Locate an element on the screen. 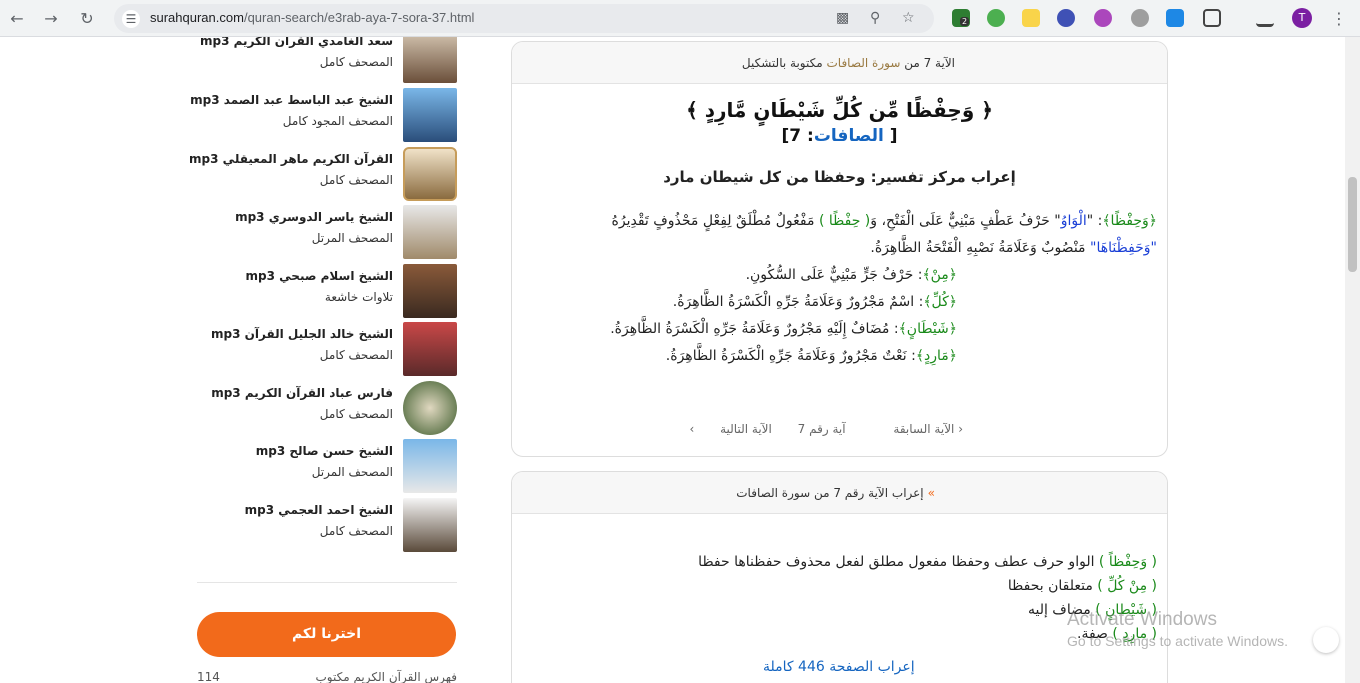  site-info-icon: ☰ is located at coordinates (131, 19).